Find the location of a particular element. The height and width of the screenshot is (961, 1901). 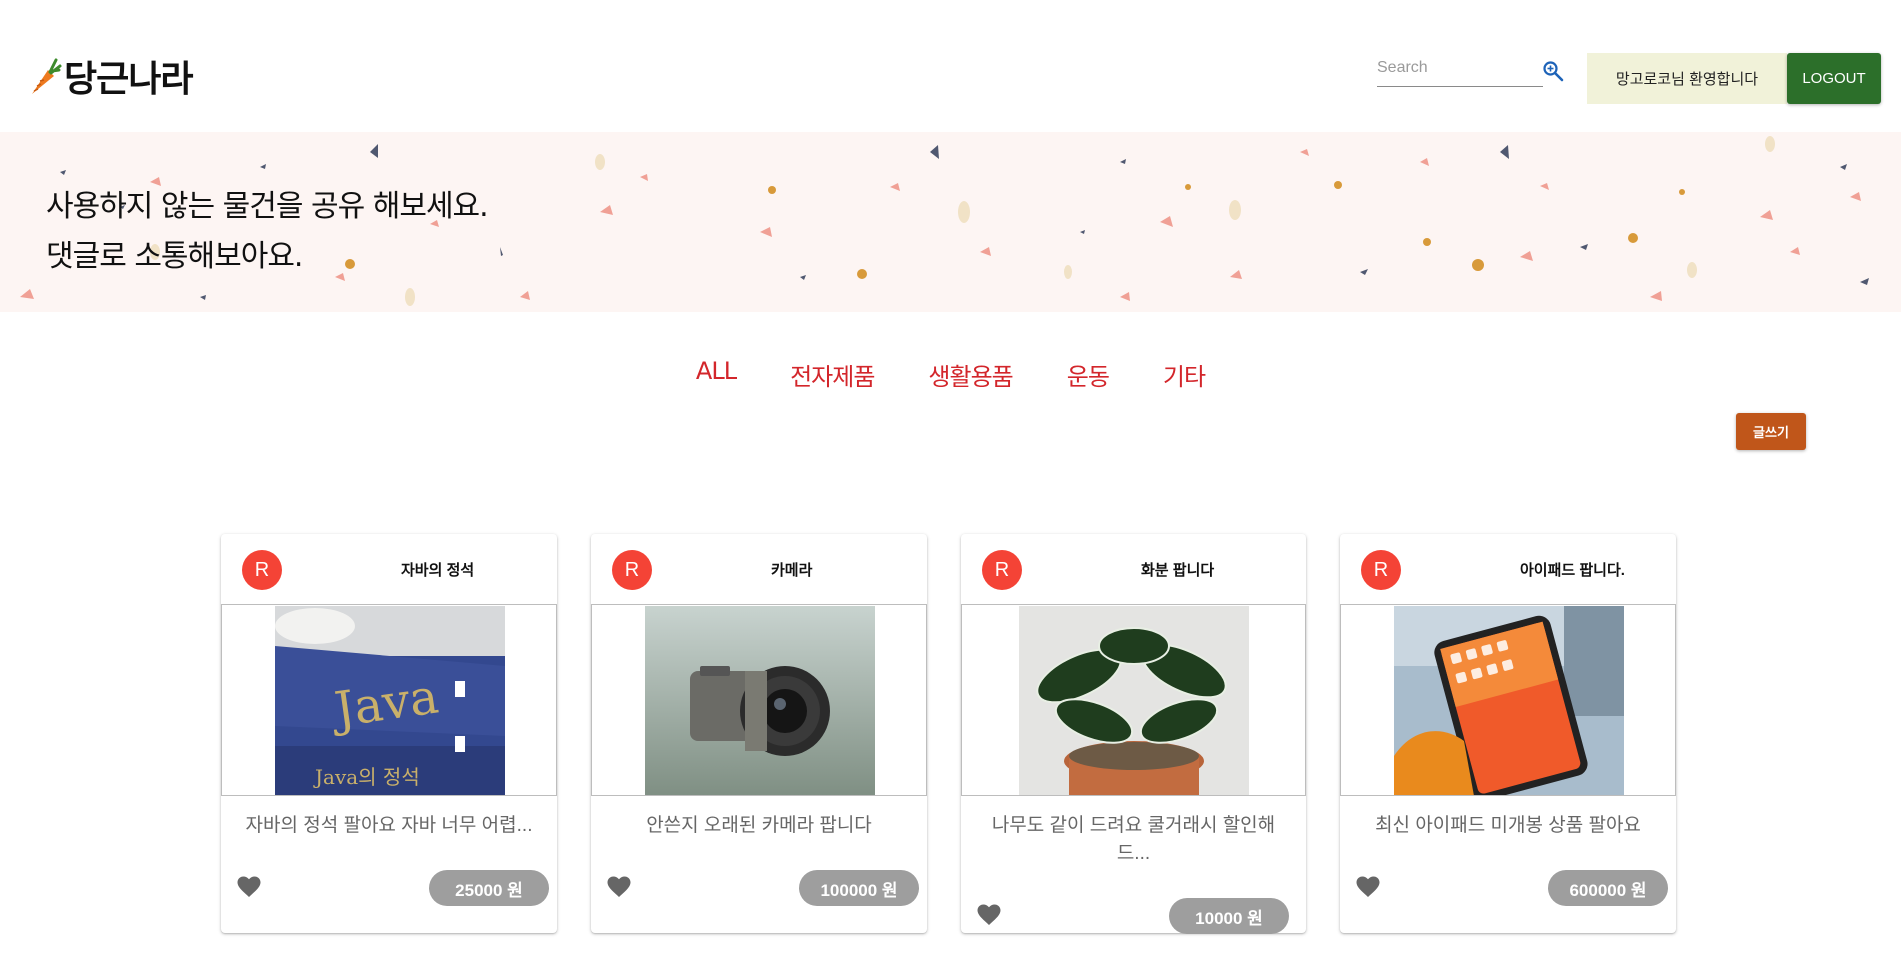

post-card: R 카메라 안쓴지 오래된 카메라 팝니다 100000 원 is located at coordinates (759, 733).